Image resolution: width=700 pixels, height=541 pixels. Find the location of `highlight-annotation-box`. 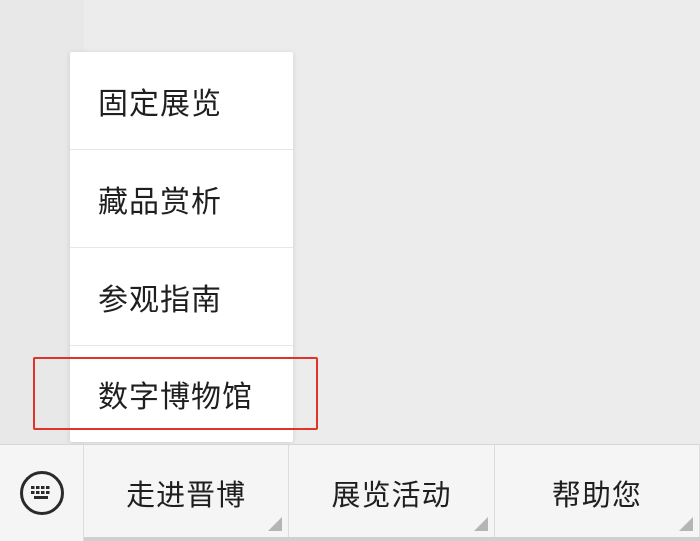

highlight-annotation-box is located at coordinates (175, 393).